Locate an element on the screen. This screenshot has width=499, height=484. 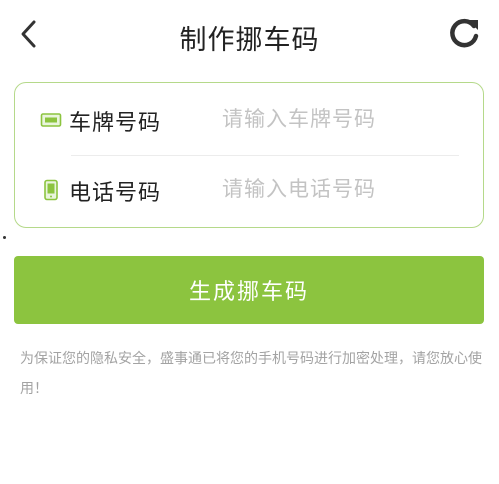
license-plate-icon is located at coordinates (51, 120).